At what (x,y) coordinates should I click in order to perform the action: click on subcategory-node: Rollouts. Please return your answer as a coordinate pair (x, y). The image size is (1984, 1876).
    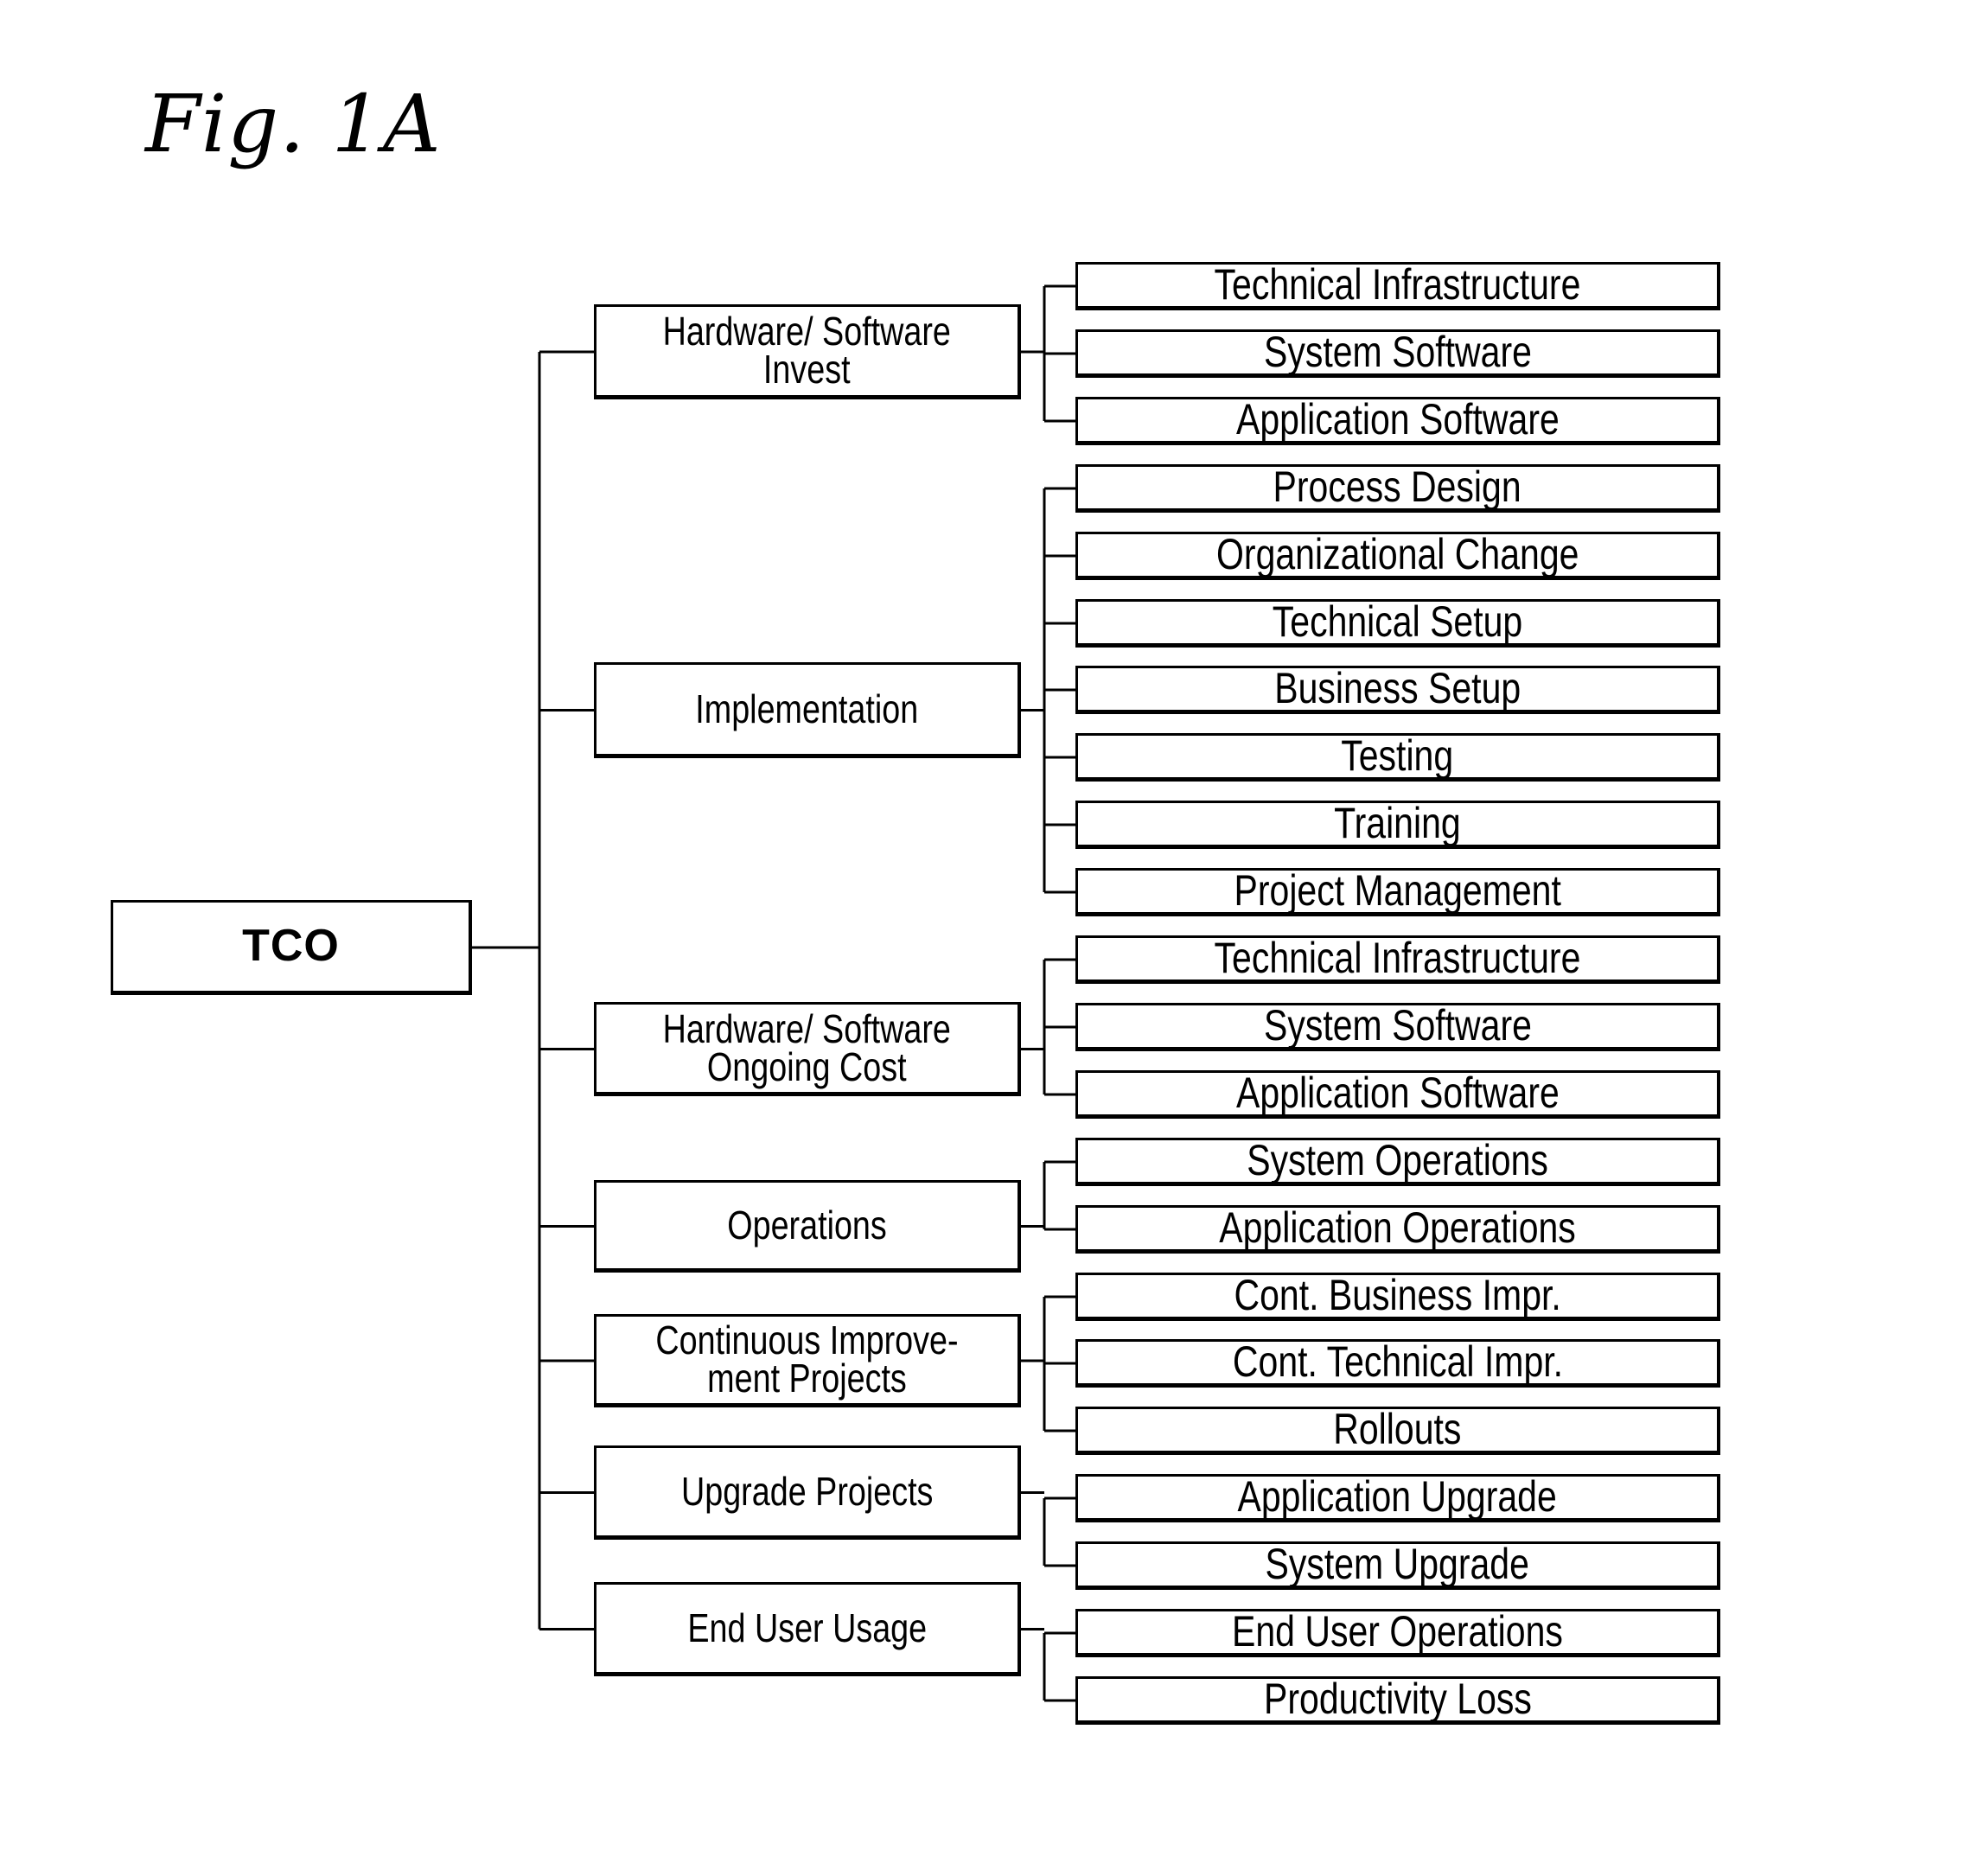
    Looking at the image, I should click on (1397, 1431).